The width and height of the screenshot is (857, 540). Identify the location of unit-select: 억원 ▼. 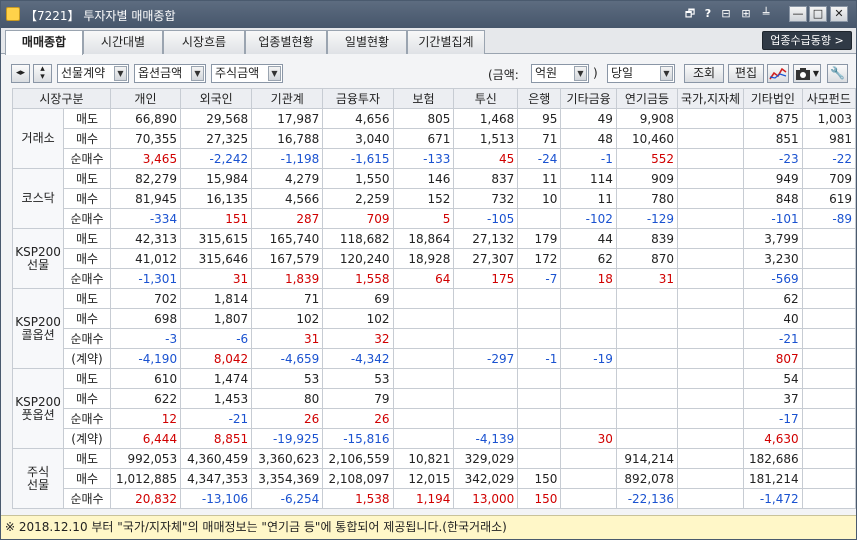
(560, 73).